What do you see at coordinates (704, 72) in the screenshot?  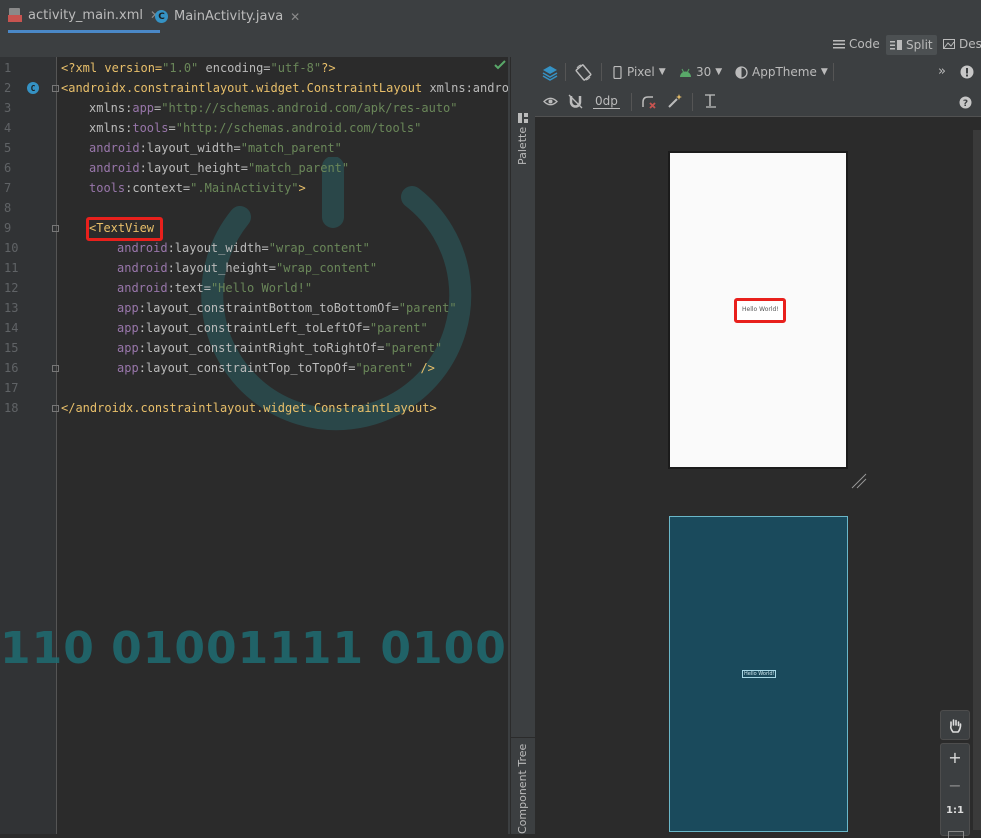 I see `api-level-label: 30` at bounding box center [704, 72].